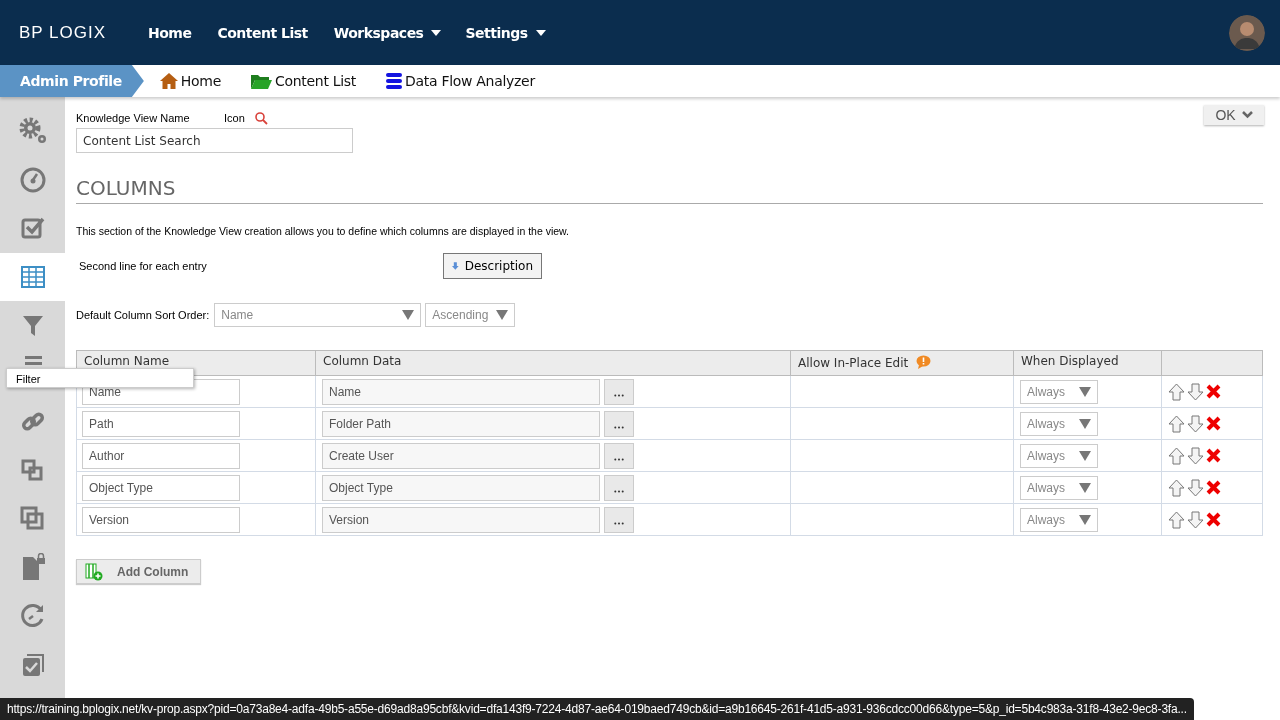 The height and width of the screenshot is (720, 1280). I want to click on sort-direction-dropdown: Ascending, so click(470, 315).